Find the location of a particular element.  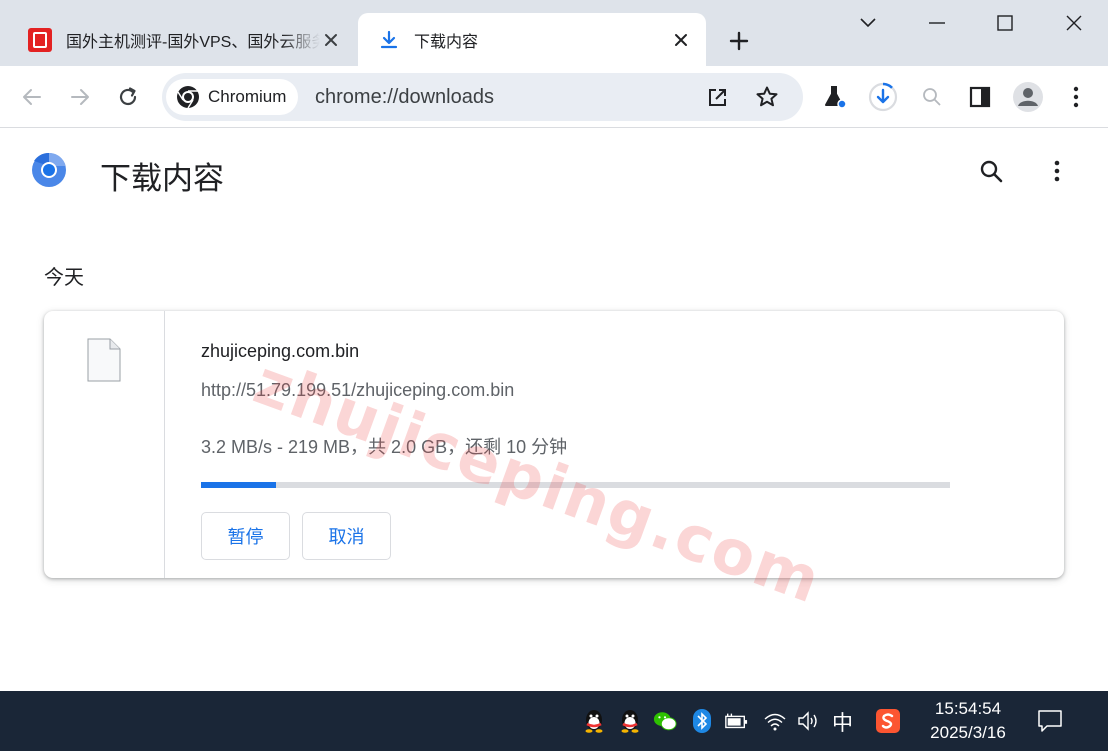

file-icon is located at coordinates (104, 360).